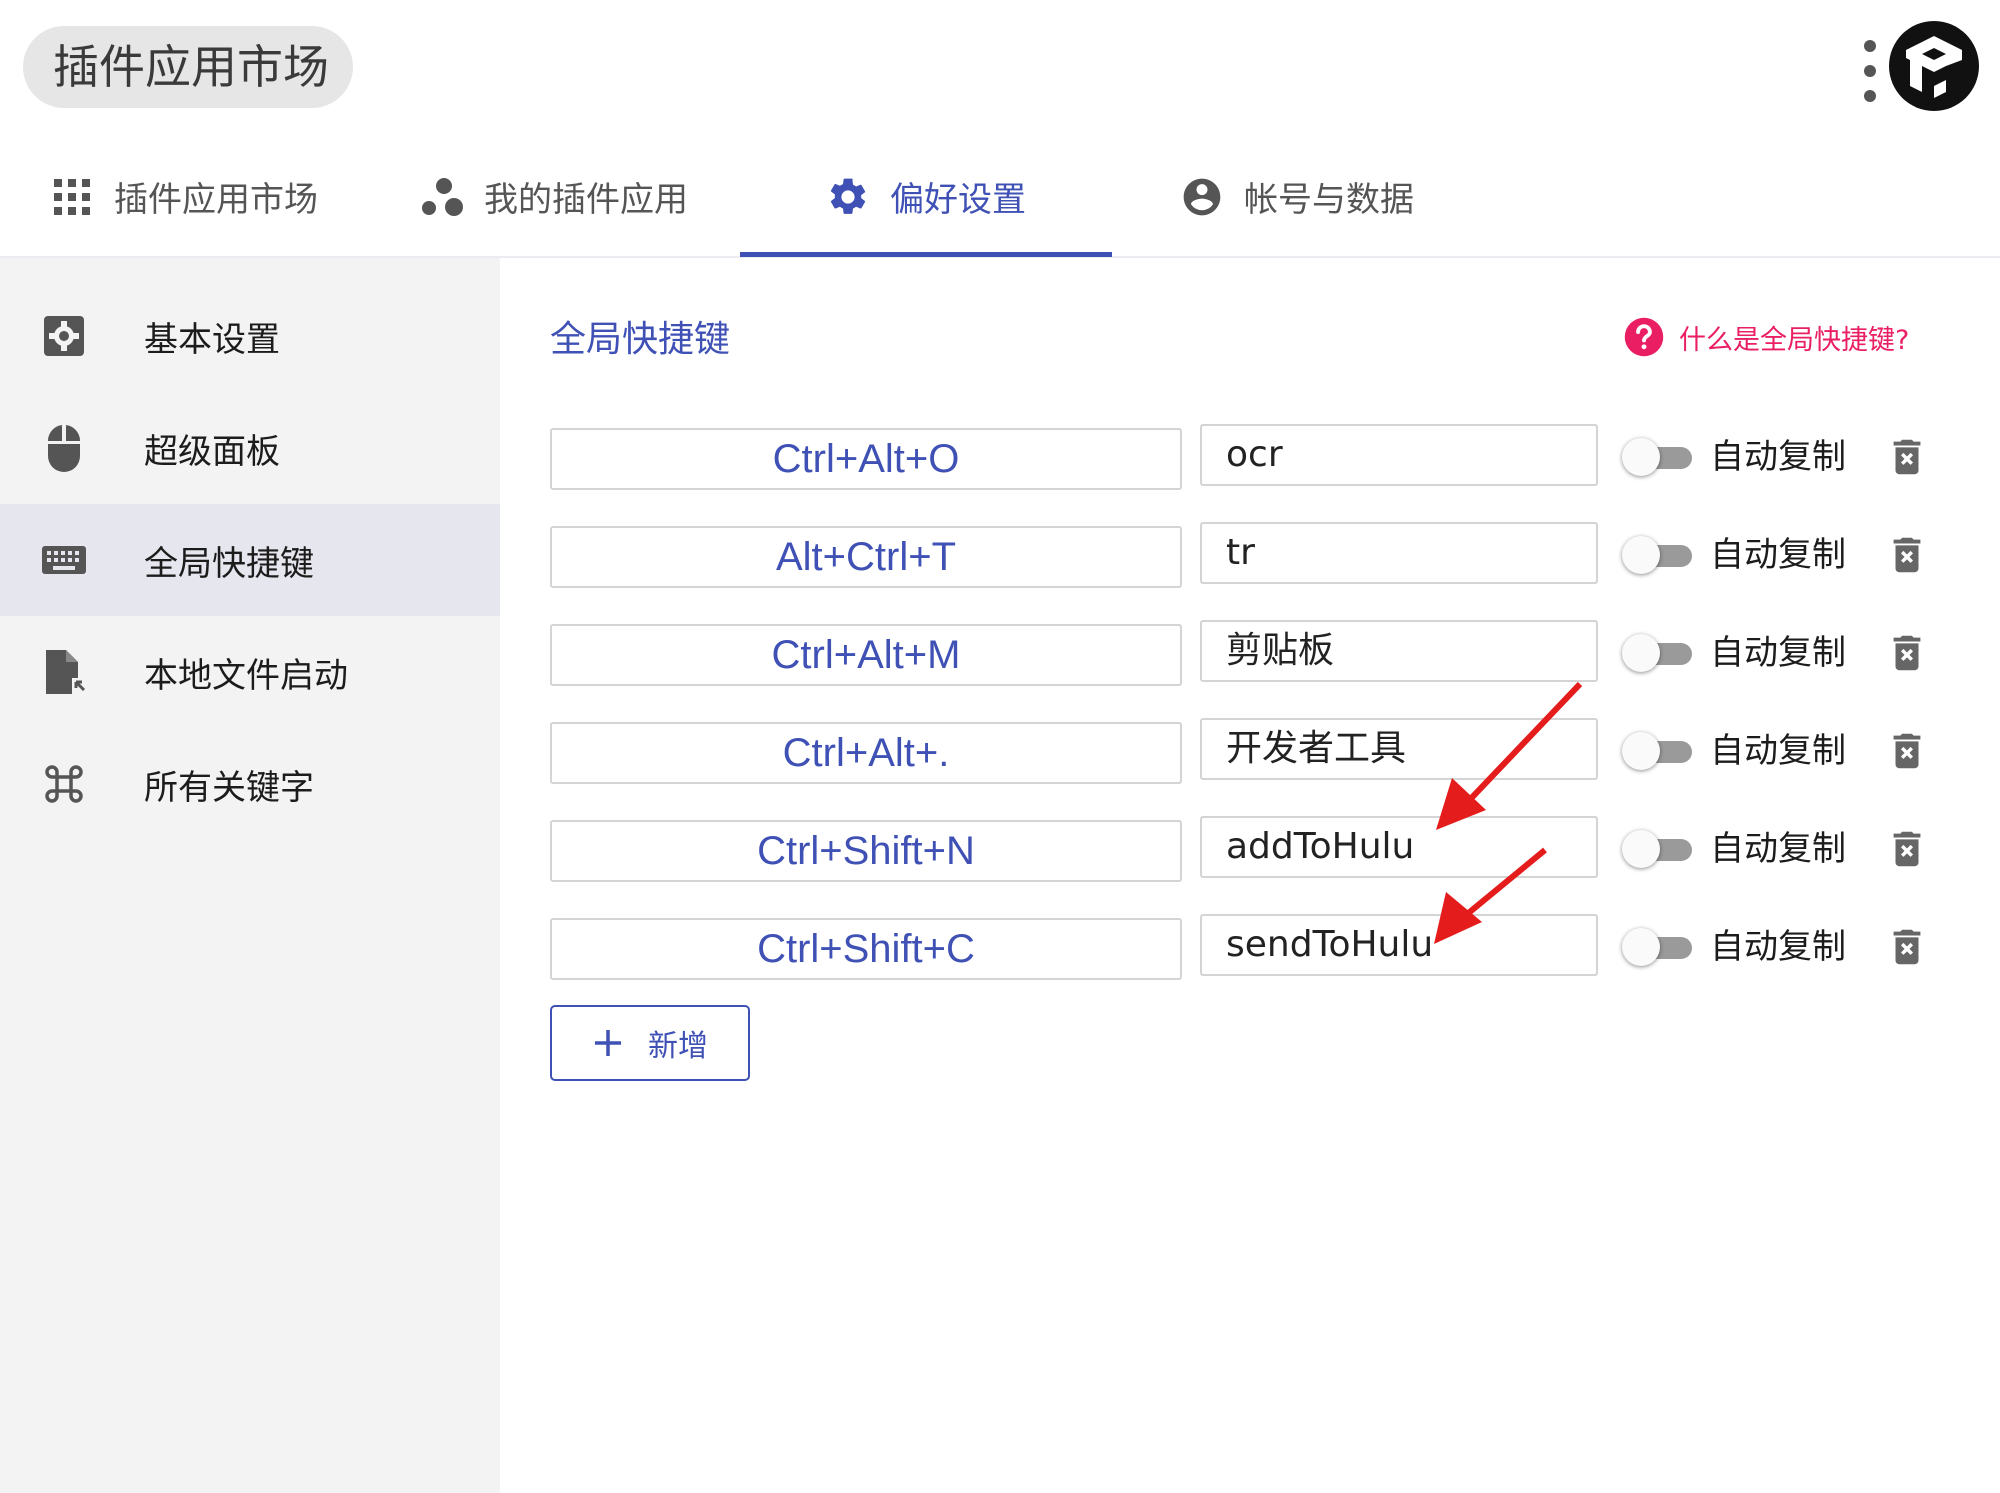 The image size is (2000, 1493). I want to click on help-link-label: 什么是全局快捷键?, so click(1794, 340).